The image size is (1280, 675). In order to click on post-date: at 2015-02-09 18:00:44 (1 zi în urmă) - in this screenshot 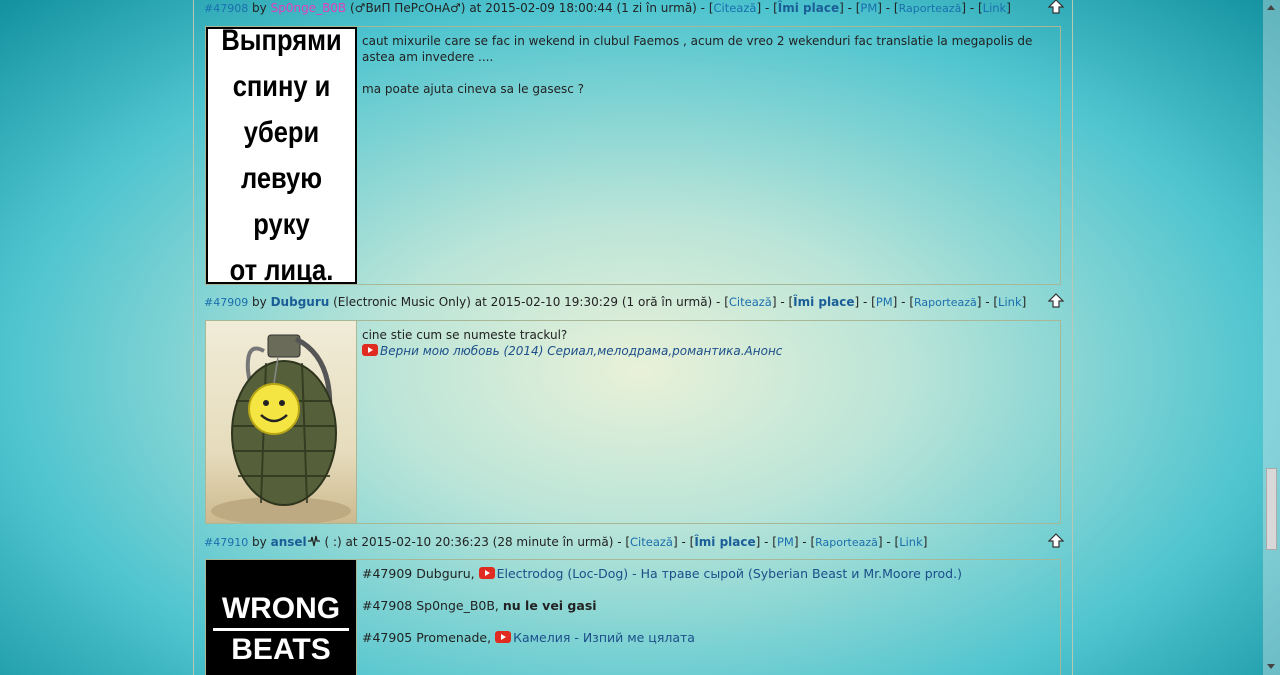, I will do `click(589, 8)`.